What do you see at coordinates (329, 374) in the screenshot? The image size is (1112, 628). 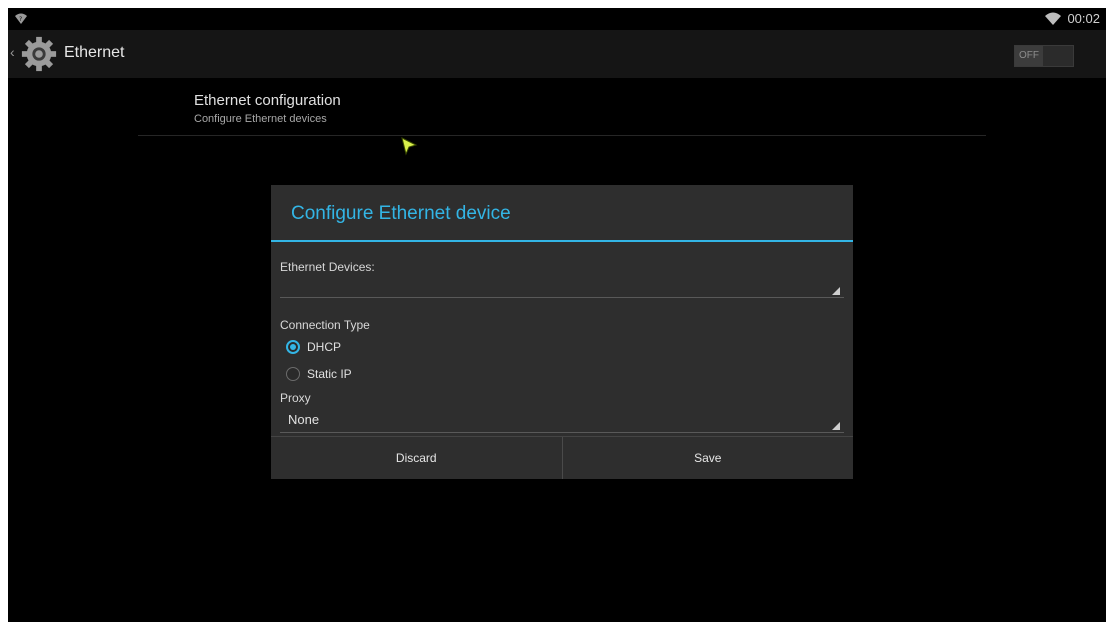 I see `radio-static-ip-label: Static IP` at bounding box center [329, 374].